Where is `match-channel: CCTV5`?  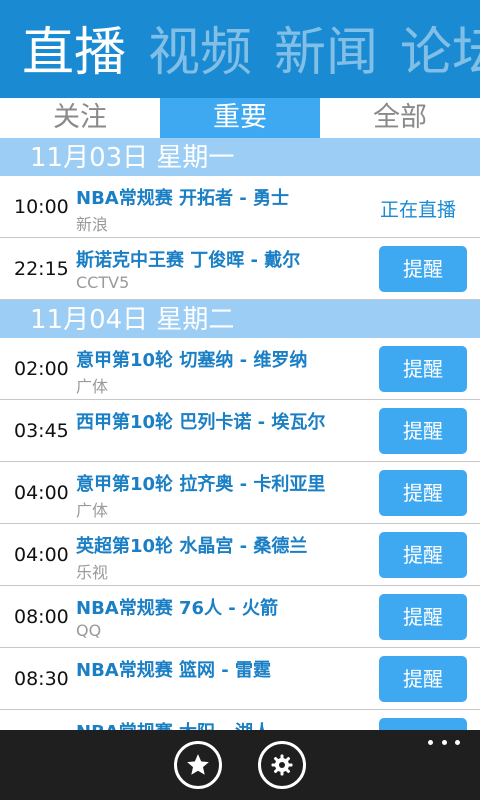 match-channel: CCTV5 is located at coordinates (103, 282).